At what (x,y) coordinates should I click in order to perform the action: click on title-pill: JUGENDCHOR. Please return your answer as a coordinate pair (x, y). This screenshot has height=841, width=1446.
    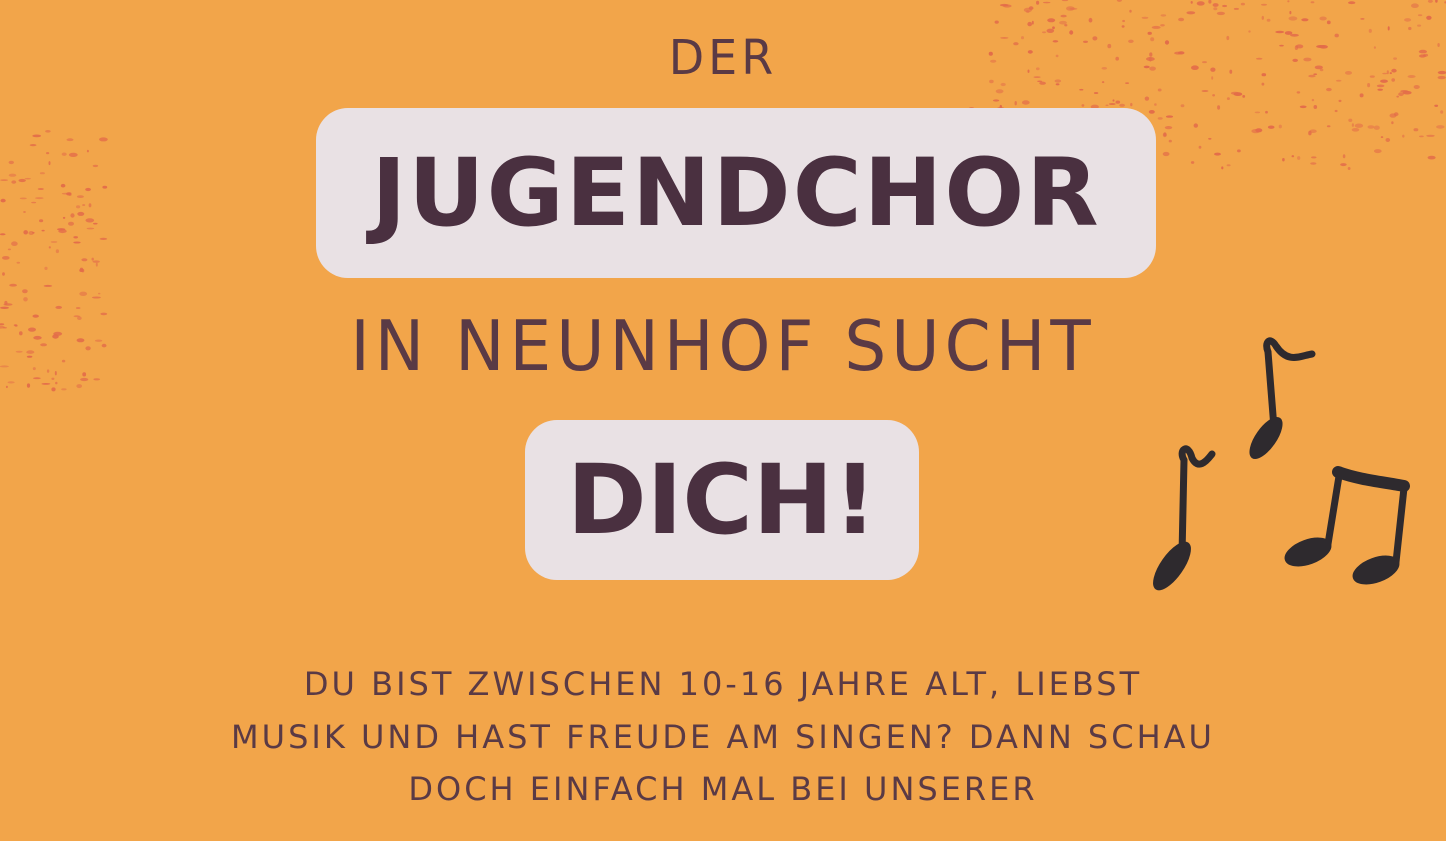
    Looking at the image, I should click on (736, 193).